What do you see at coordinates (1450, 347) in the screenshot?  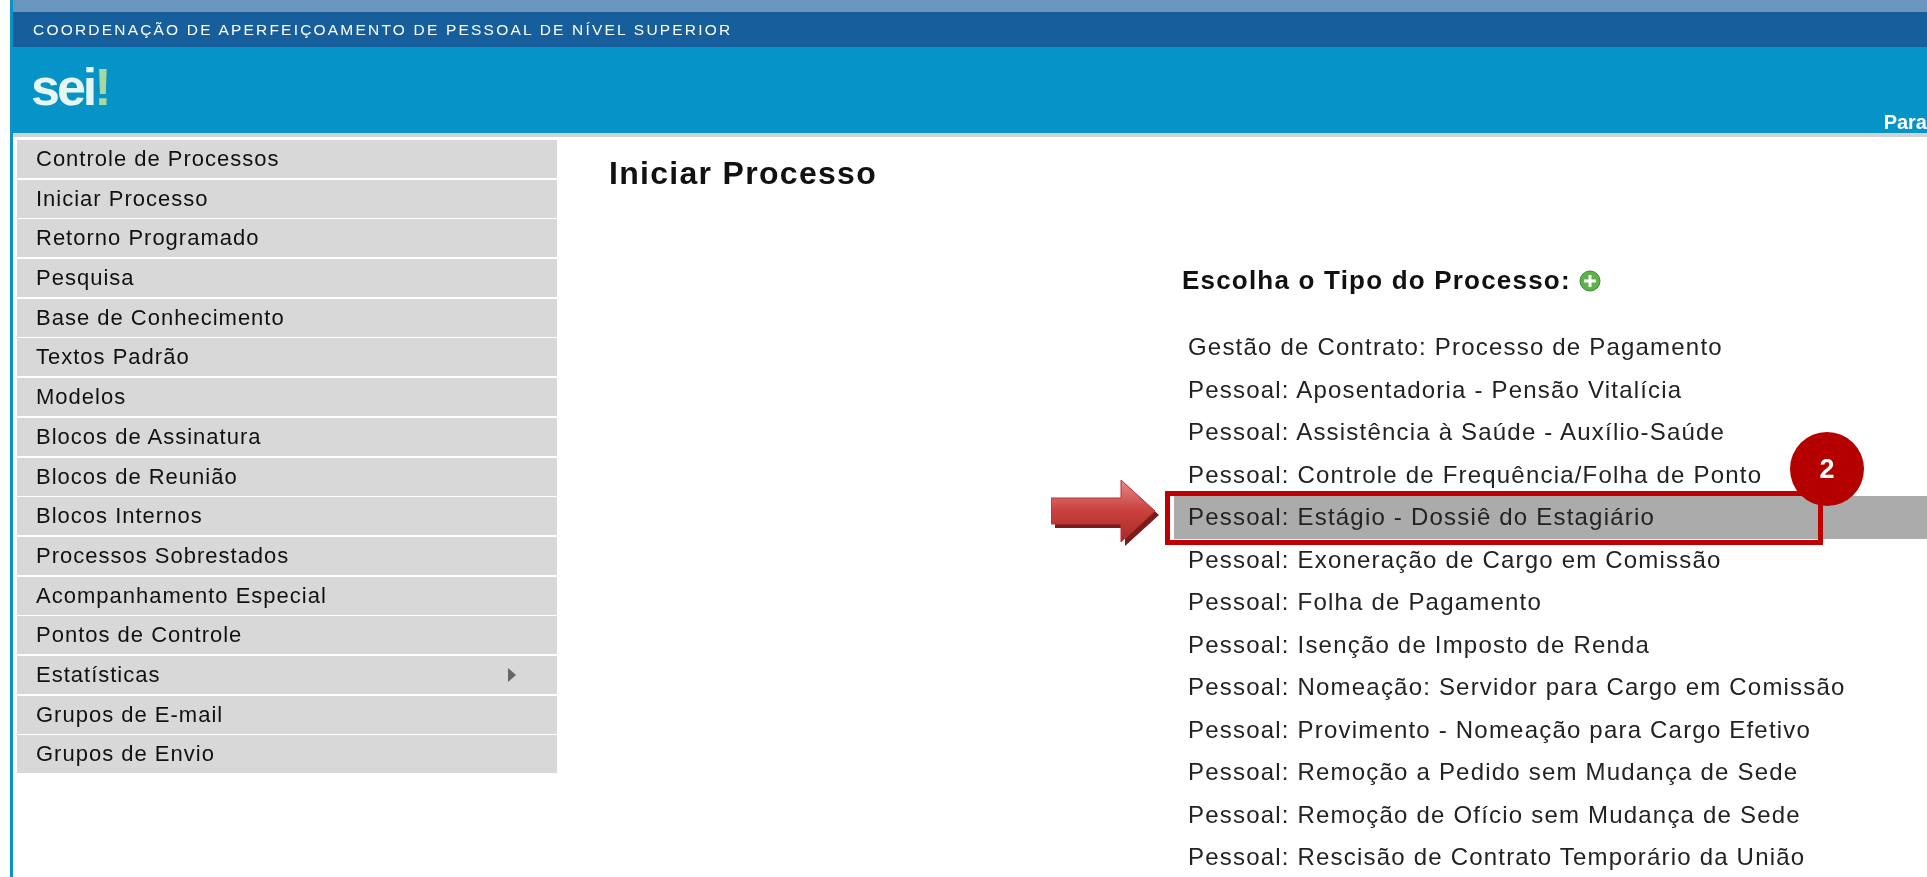 I see `process-type-item: Gestão de Contrato: Processo de Pagamento` at bounding box center [1450, 347].